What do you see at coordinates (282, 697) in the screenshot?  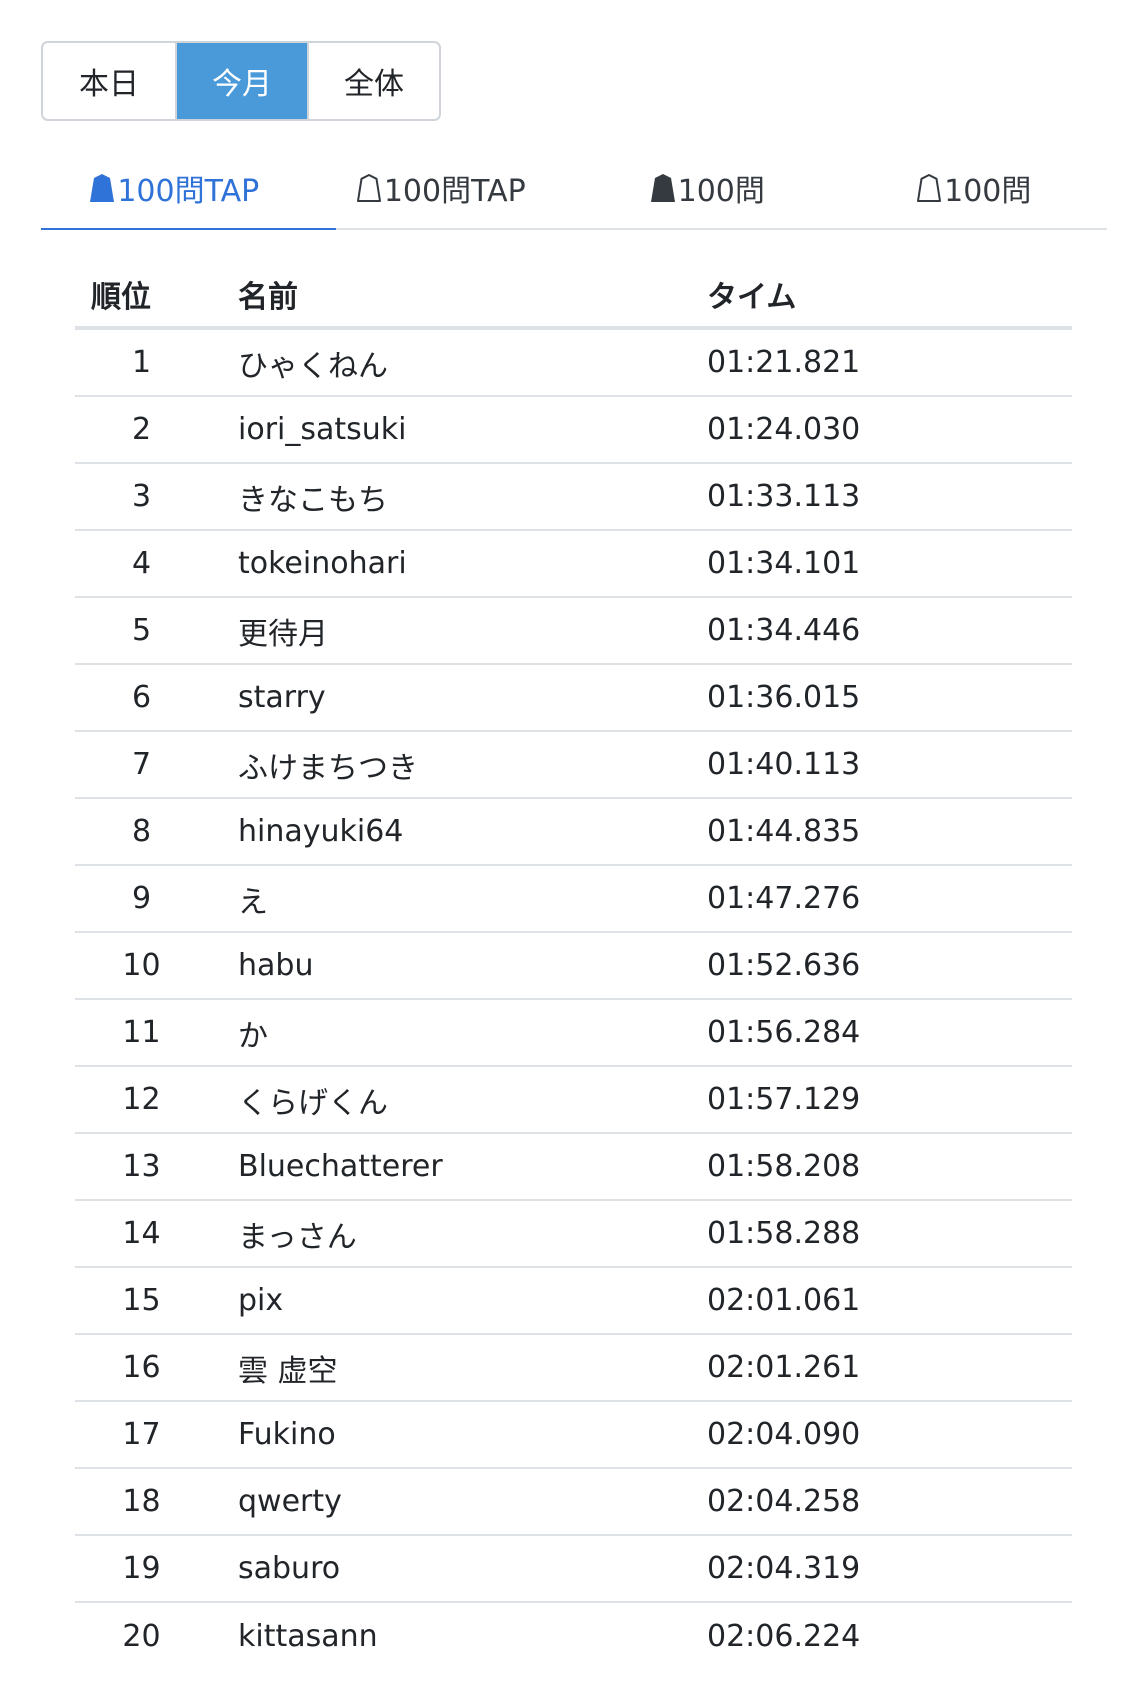 I see `name-cell: starry` at bounding box center [282, 697].